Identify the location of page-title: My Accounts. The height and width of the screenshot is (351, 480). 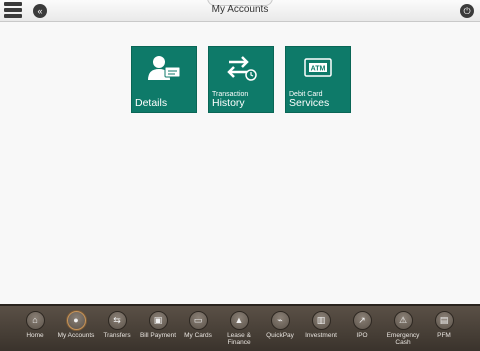
(240, 9).